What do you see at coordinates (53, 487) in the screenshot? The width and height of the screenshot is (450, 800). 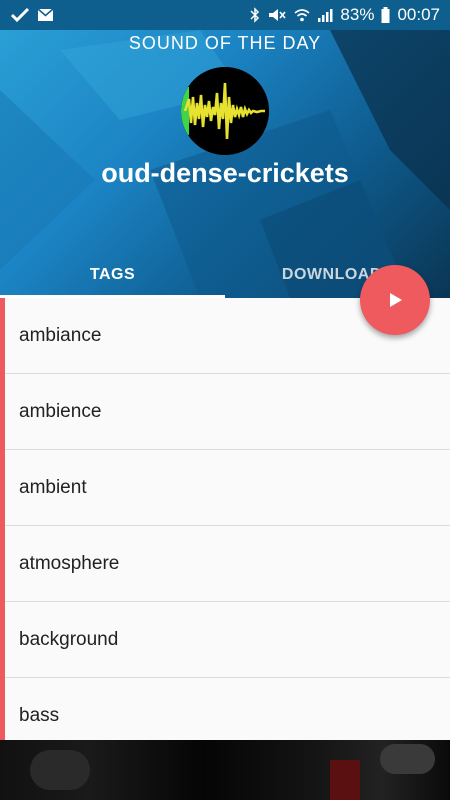 I see `tag-label: ambient` at bounding box center [53, 487].